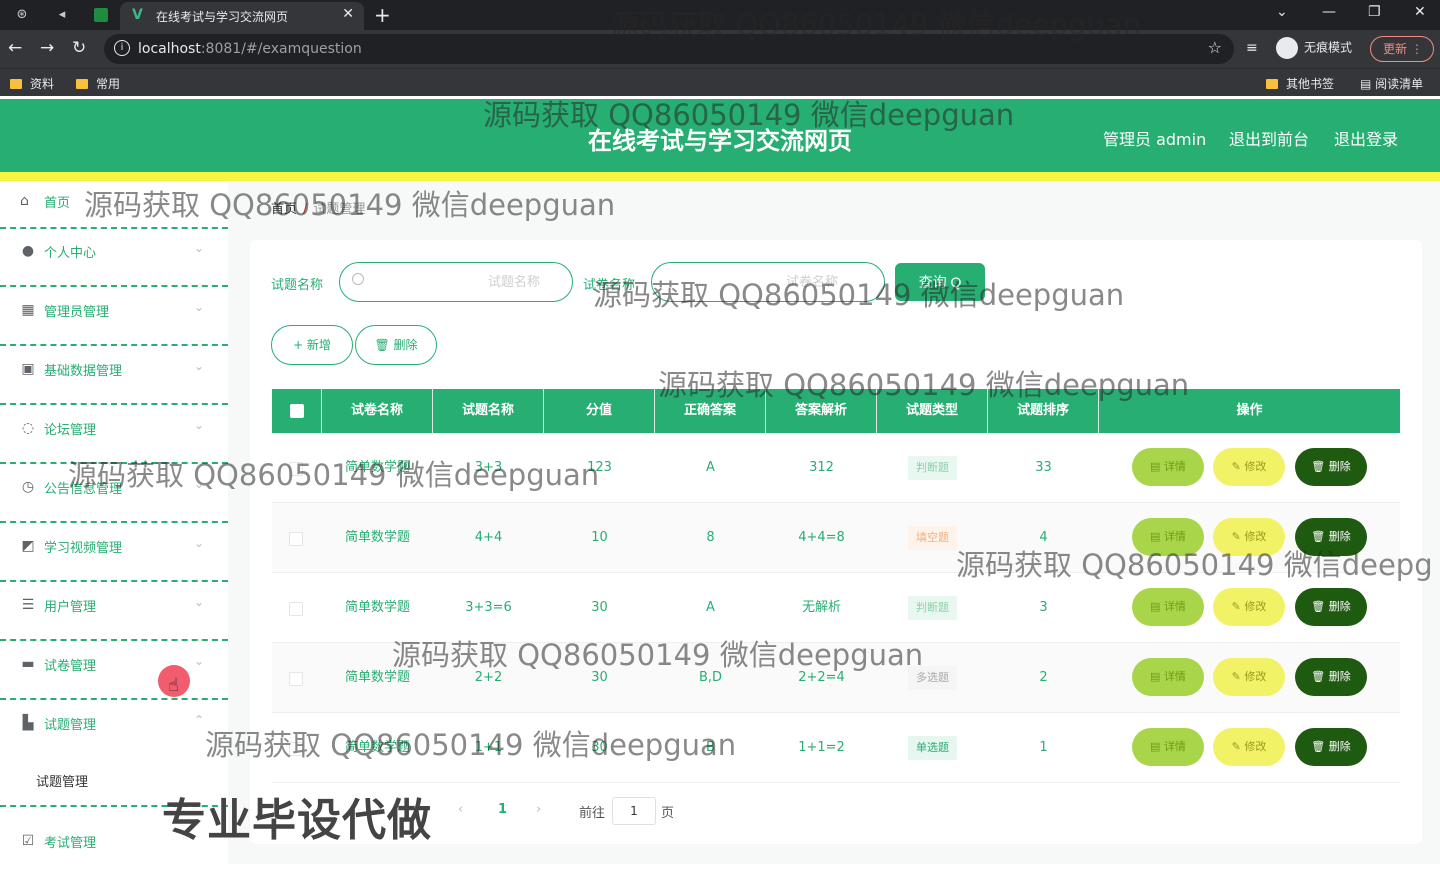 The image size is (1440, 877). I want to click on url-text: localhost:8081/#/examquestion, so click(250, 49).